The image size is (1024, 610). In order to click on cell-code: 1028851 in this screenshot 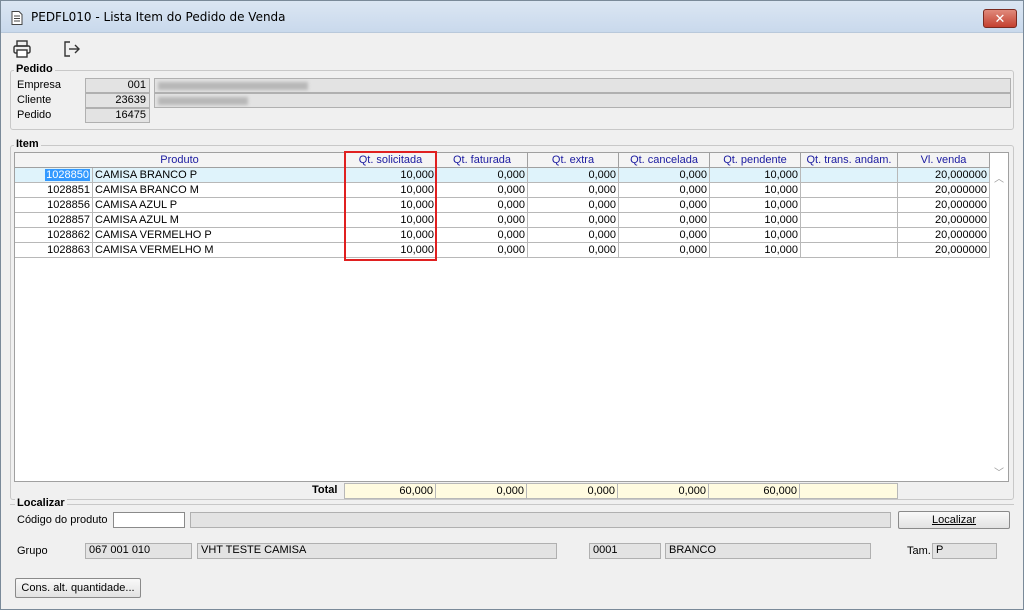, I will do `click(54, 190)`.